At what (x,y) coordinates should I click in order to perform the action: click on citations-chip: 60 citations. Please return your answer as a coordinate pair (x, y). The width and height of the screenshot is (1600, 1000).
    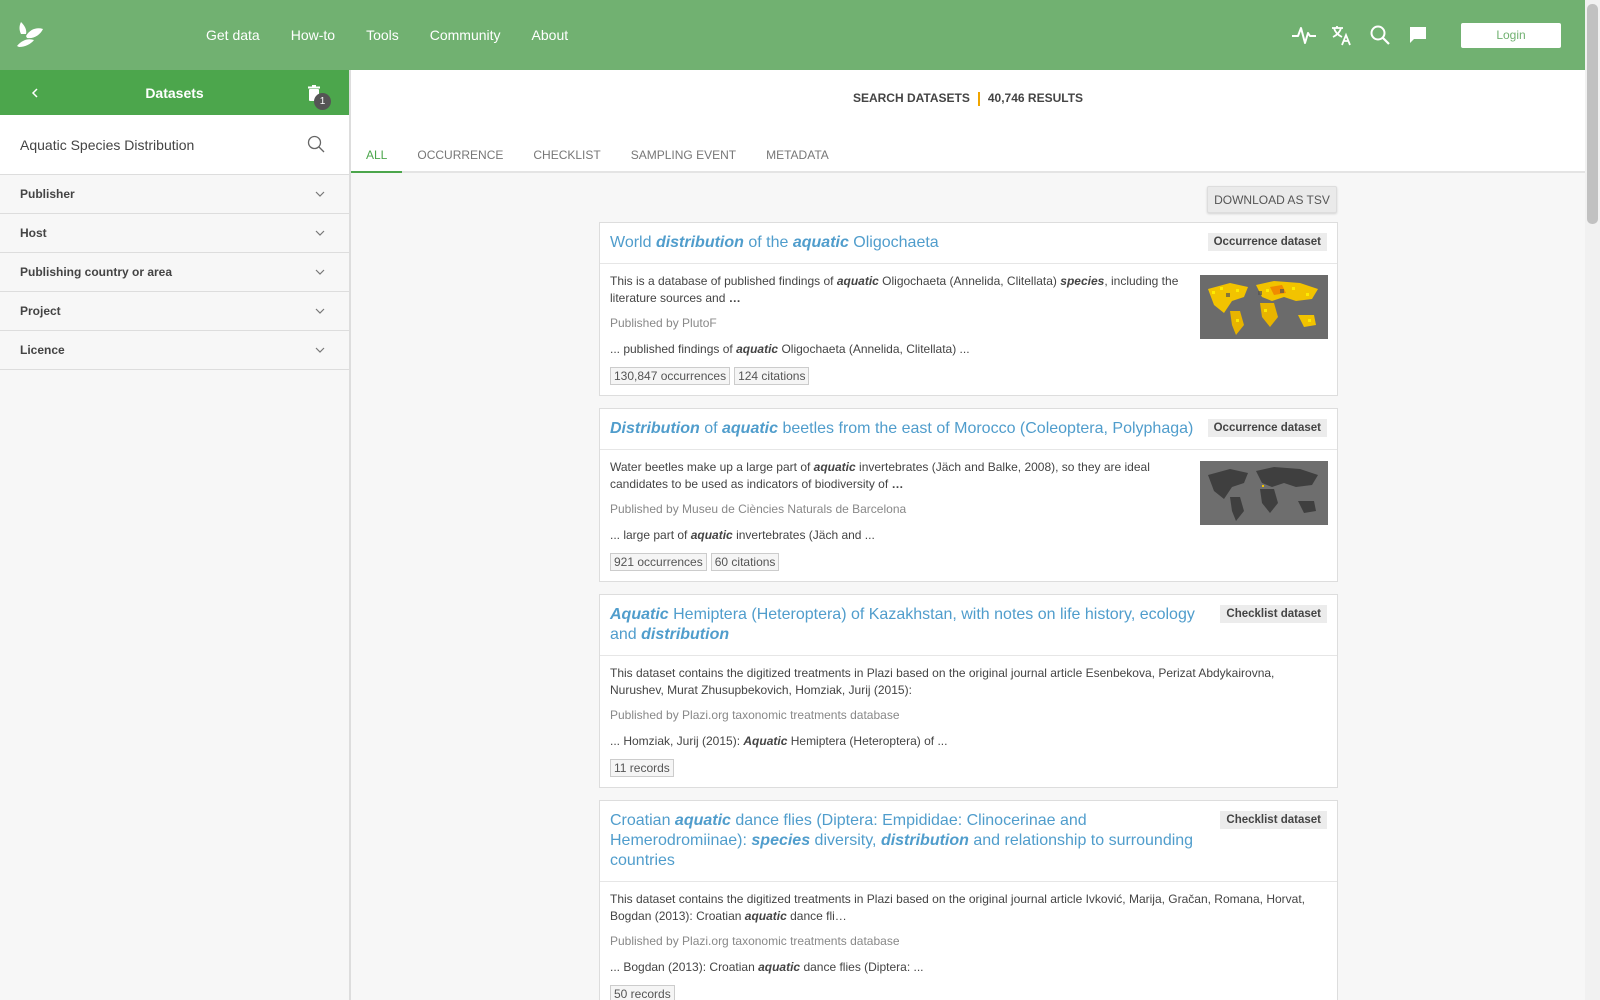
    Looking at the image, I should click on (745, 562).